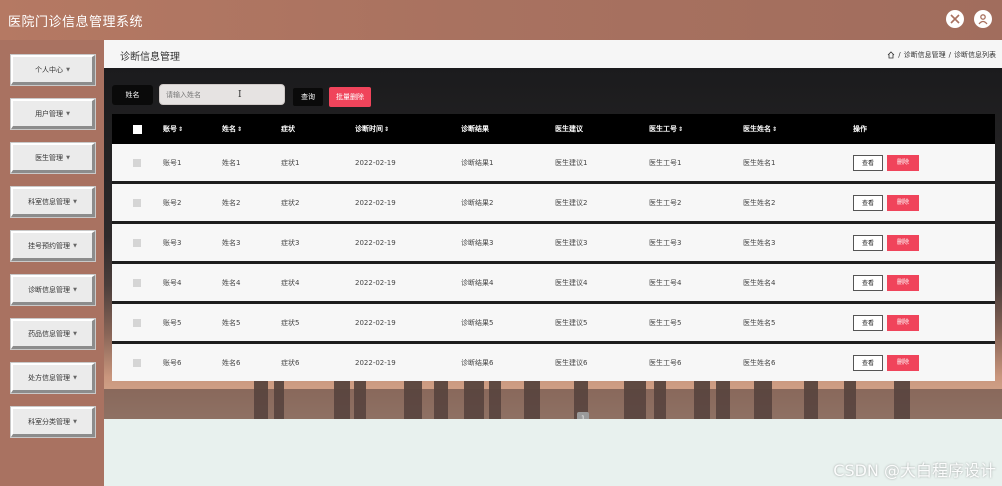 This screenshot has height=486, width=1002. I want to click on column-header: 医生姓名⇕, so click(797, 129).